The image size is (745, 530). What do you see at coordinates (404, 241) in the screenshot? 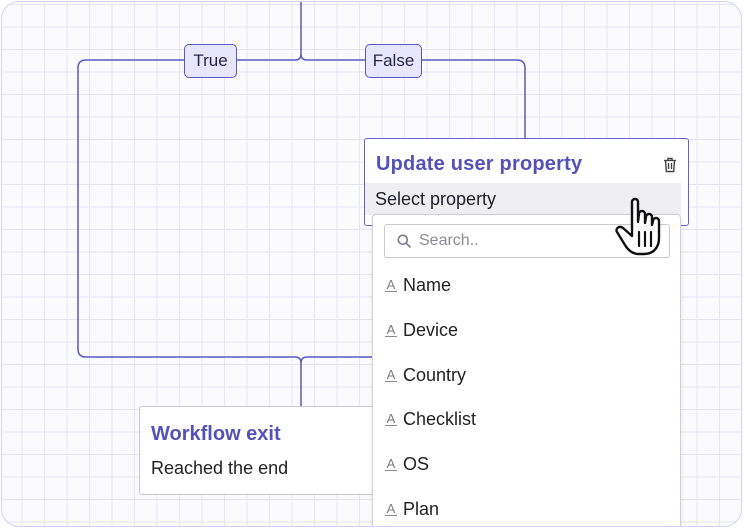
I see `search-icon` at bounding box center [404, 241].